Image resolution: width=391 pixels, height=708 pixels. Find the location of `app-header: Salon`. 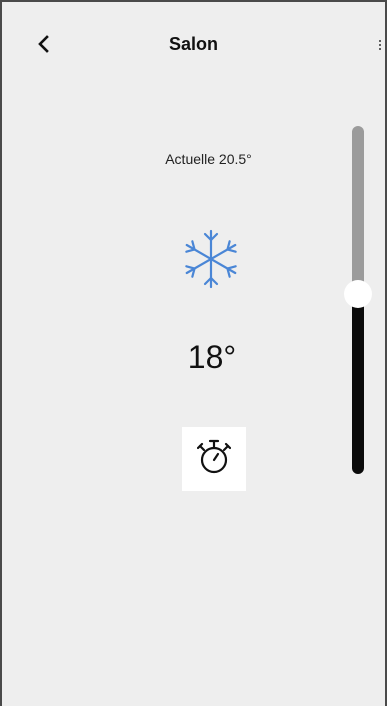

app-header: Salon is located at coordinates (193, 44).